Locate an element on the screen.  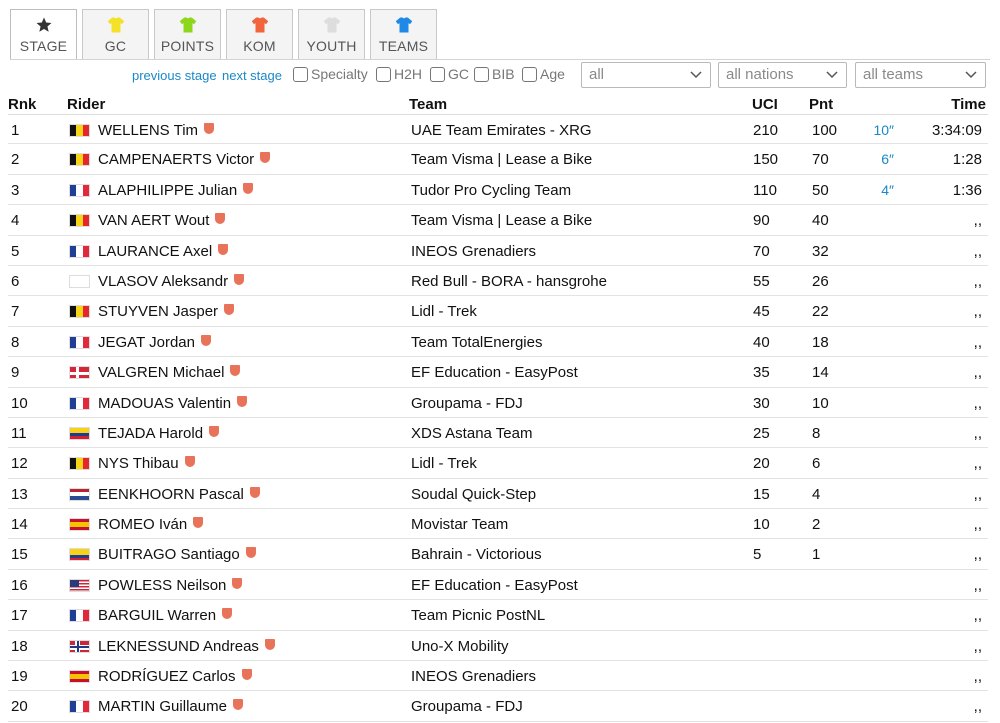
bib-checkbox: BIB is located at coordinates (494, 74).